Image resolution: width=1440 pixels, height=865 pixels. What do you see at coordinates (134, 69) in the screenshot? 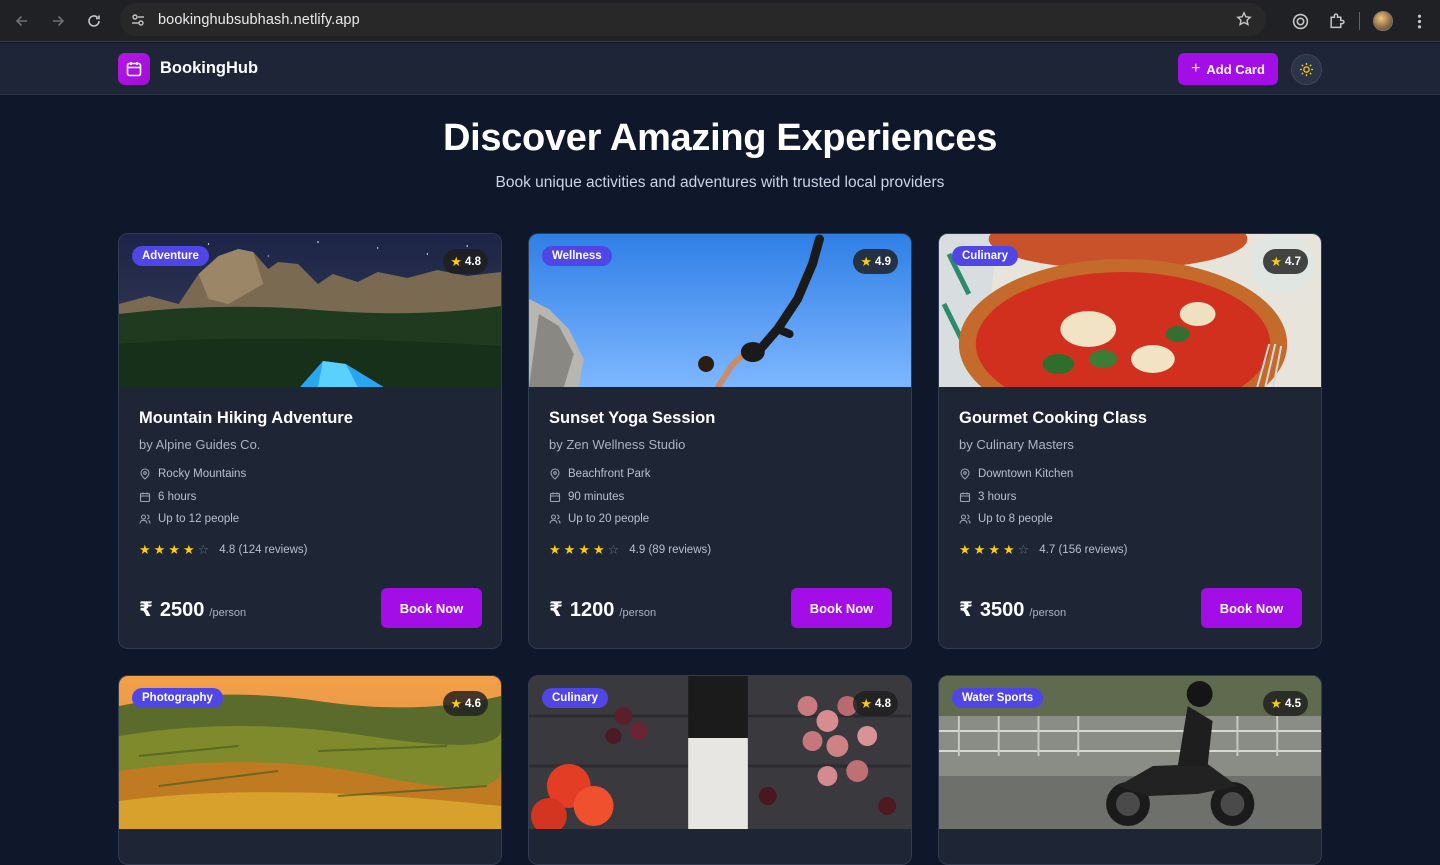
I see `calendar-logo-icon` at bounding box center [134, 69].